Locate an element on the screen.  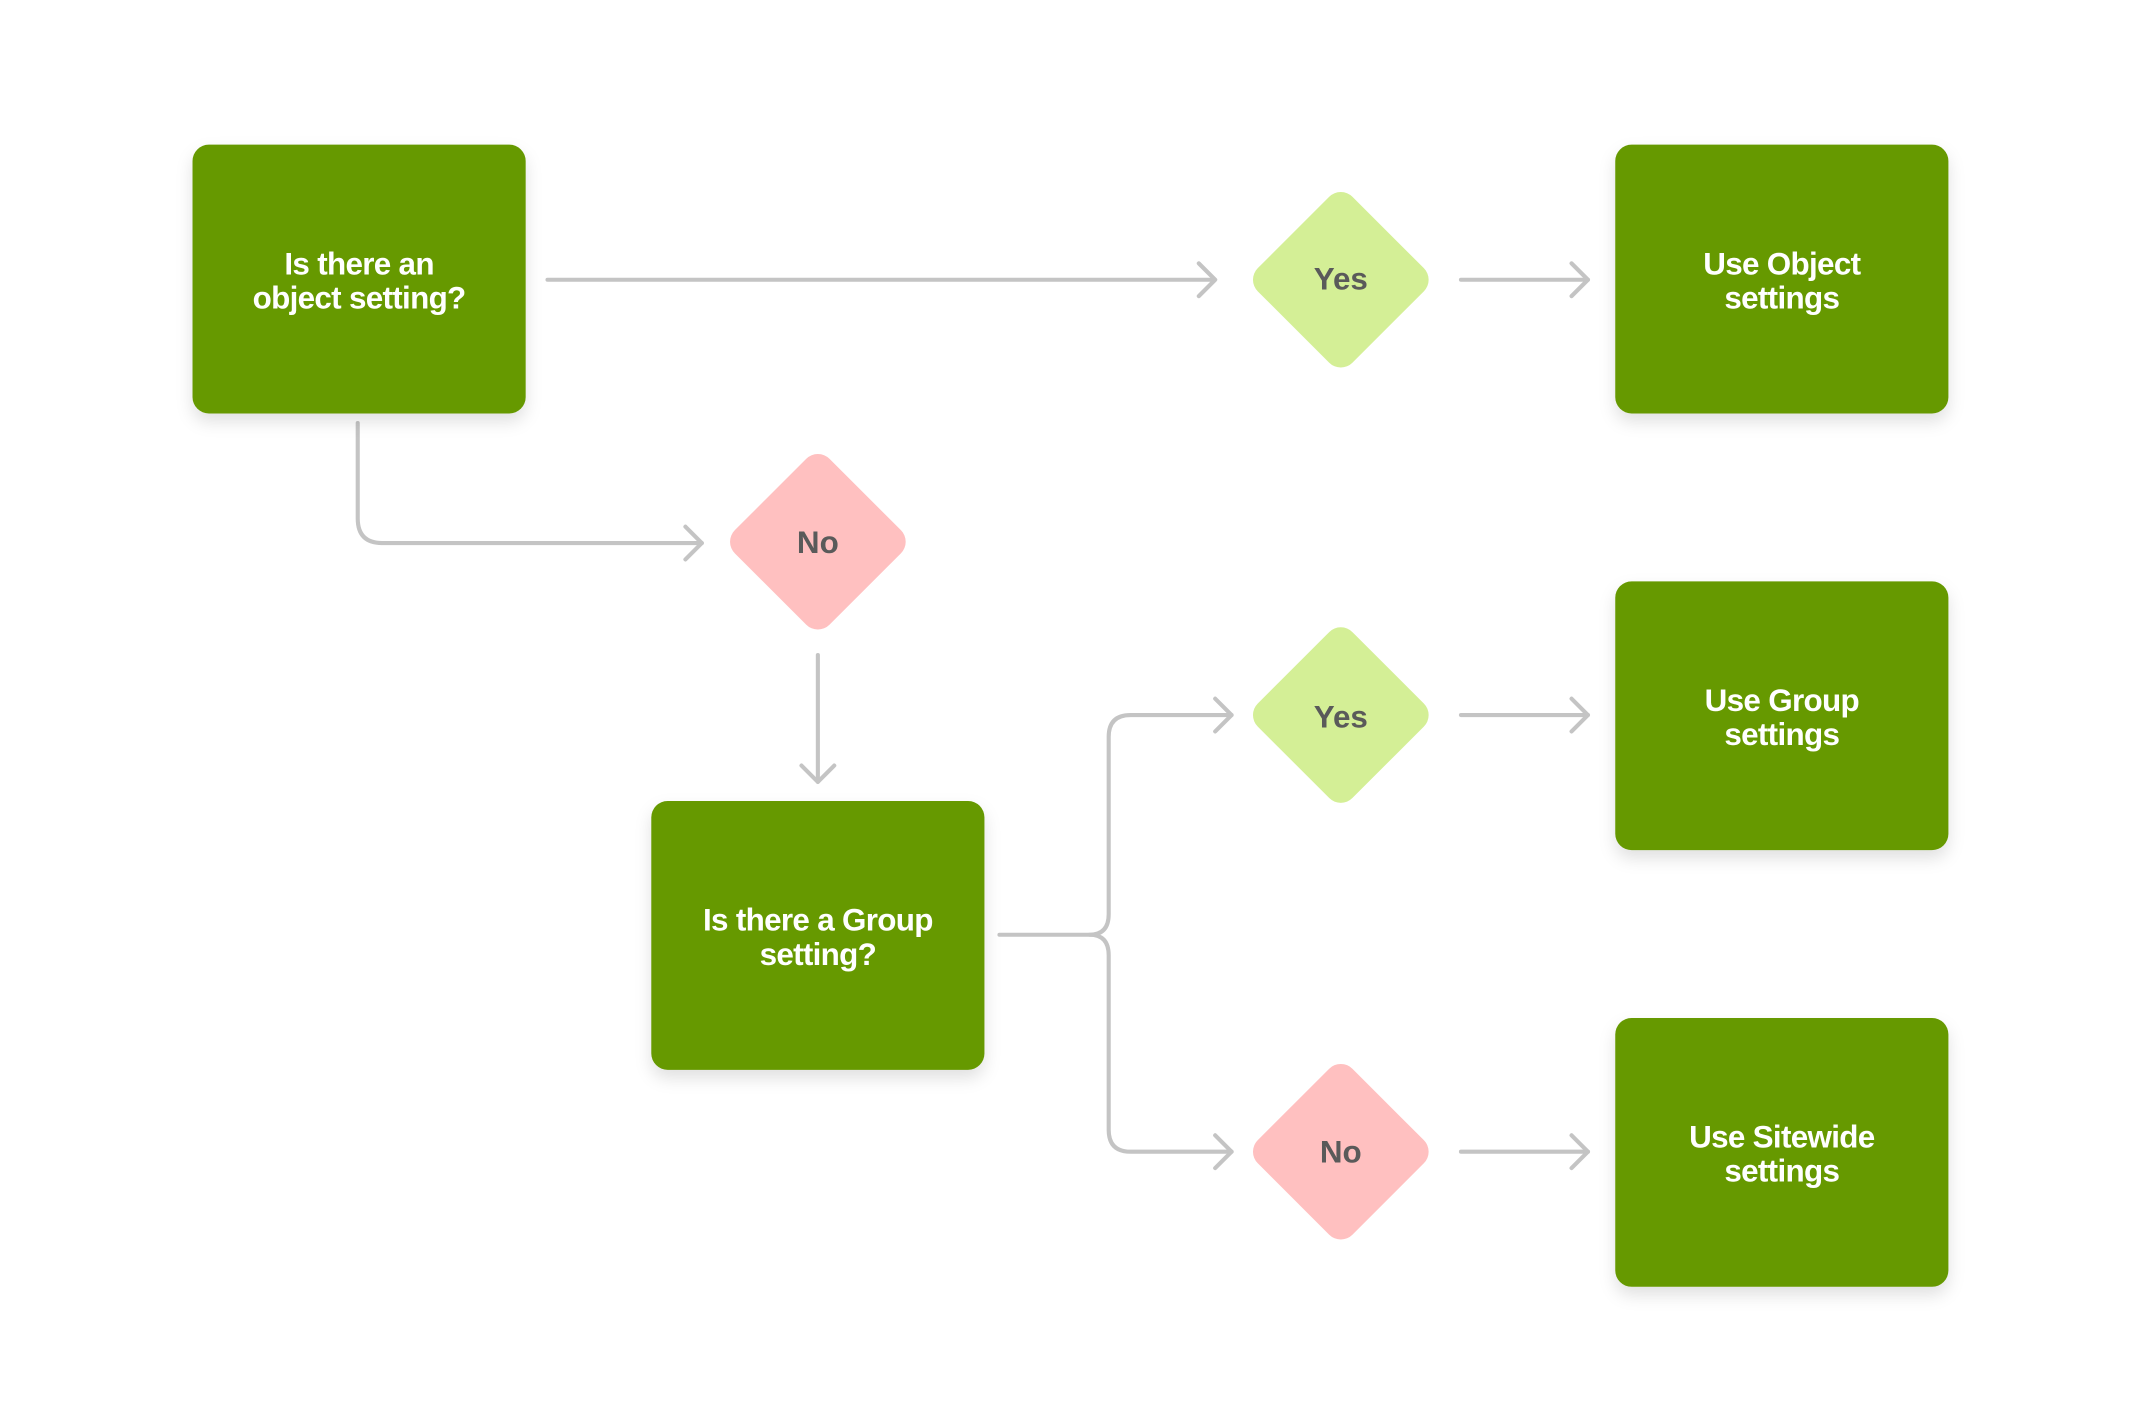
process-box-use-group: Use Group settings is located at coordinates (1782, 716).